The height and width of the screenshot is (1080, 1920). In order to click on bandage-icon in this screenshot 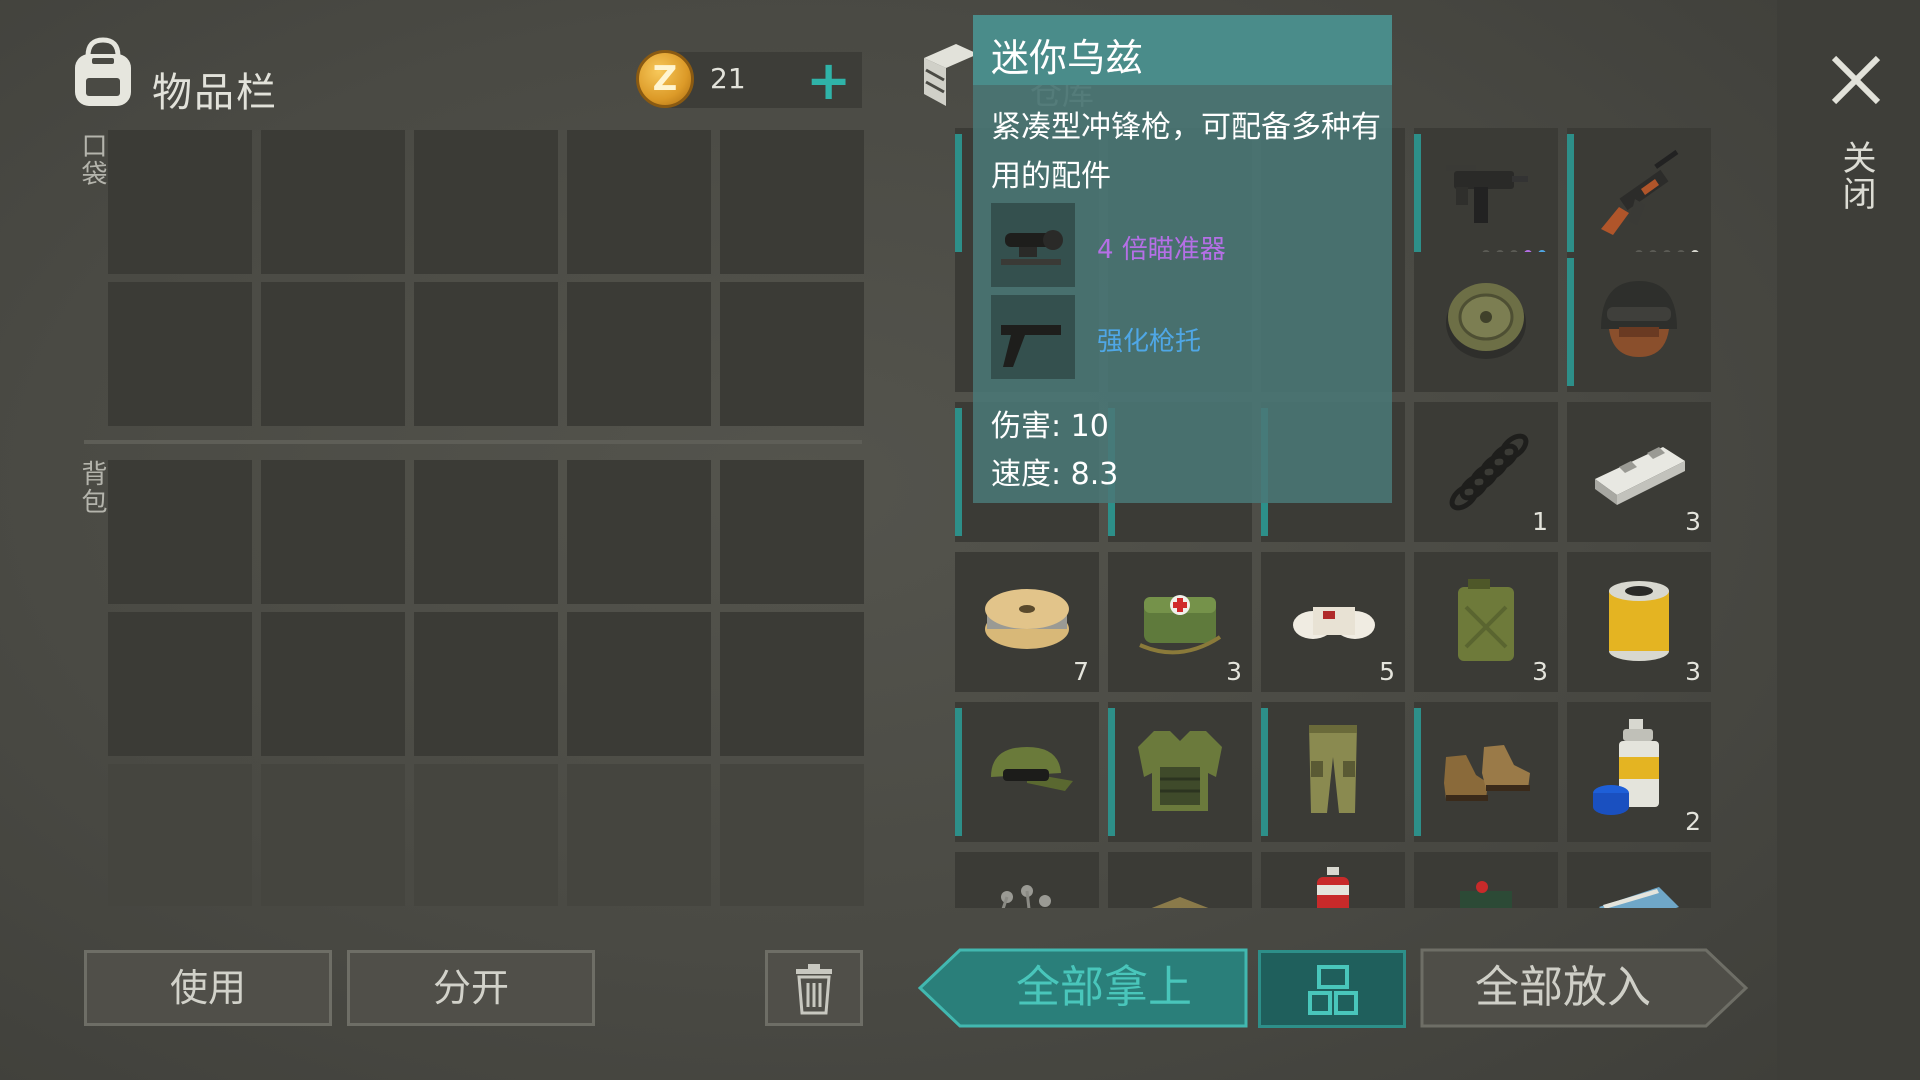, I will do `click(1334, 623)`.